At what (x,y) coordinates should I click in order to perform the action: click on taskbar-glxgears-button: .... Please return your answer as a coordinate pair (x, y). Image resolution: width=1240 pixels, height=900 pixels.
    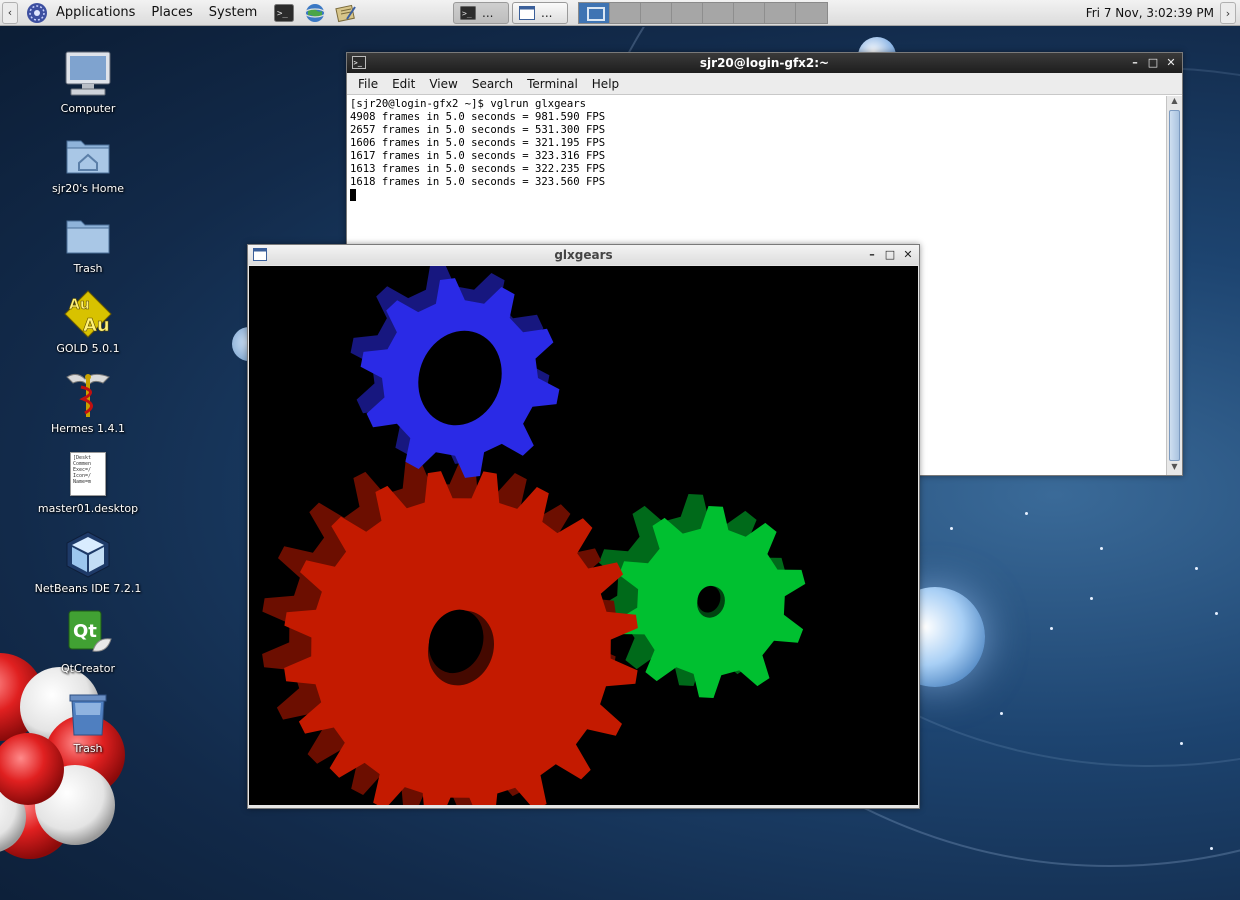
    Looking at the image, I should click on (540, 13).